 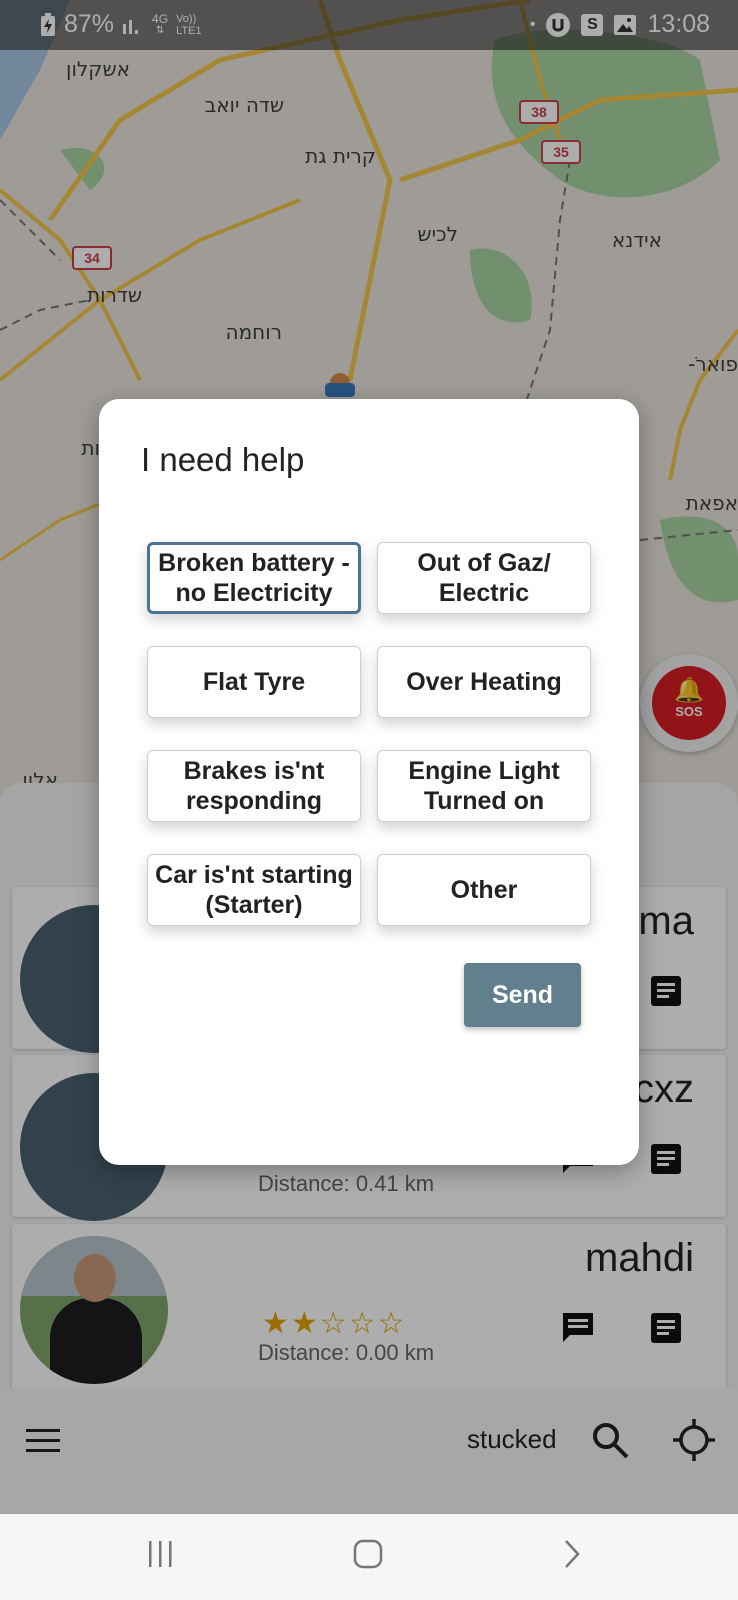 What do you see at coordinates (254, 786) in the screenshot?
I see `option-brakes: Brakes is'nt responding` at bounding box center [254, 786].